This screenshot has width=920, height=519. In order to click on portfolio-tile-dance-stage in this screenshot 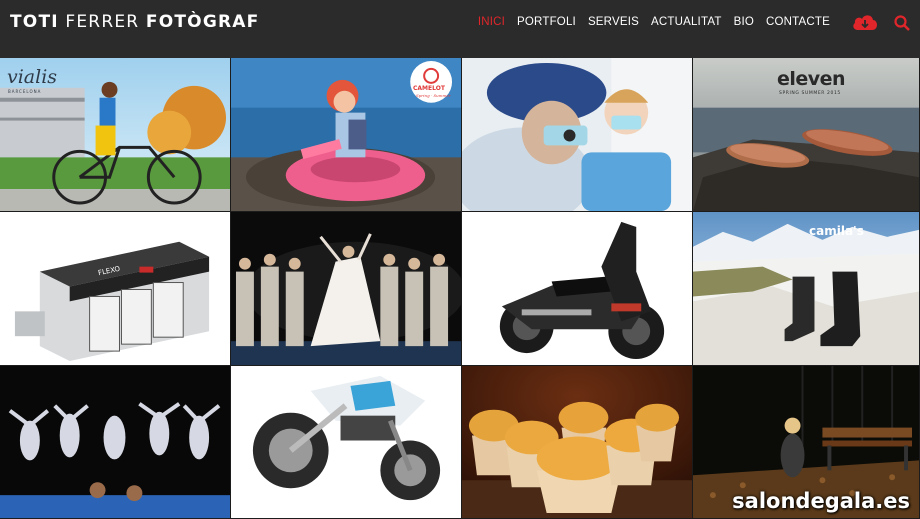, I will do `click(346, 289)`.